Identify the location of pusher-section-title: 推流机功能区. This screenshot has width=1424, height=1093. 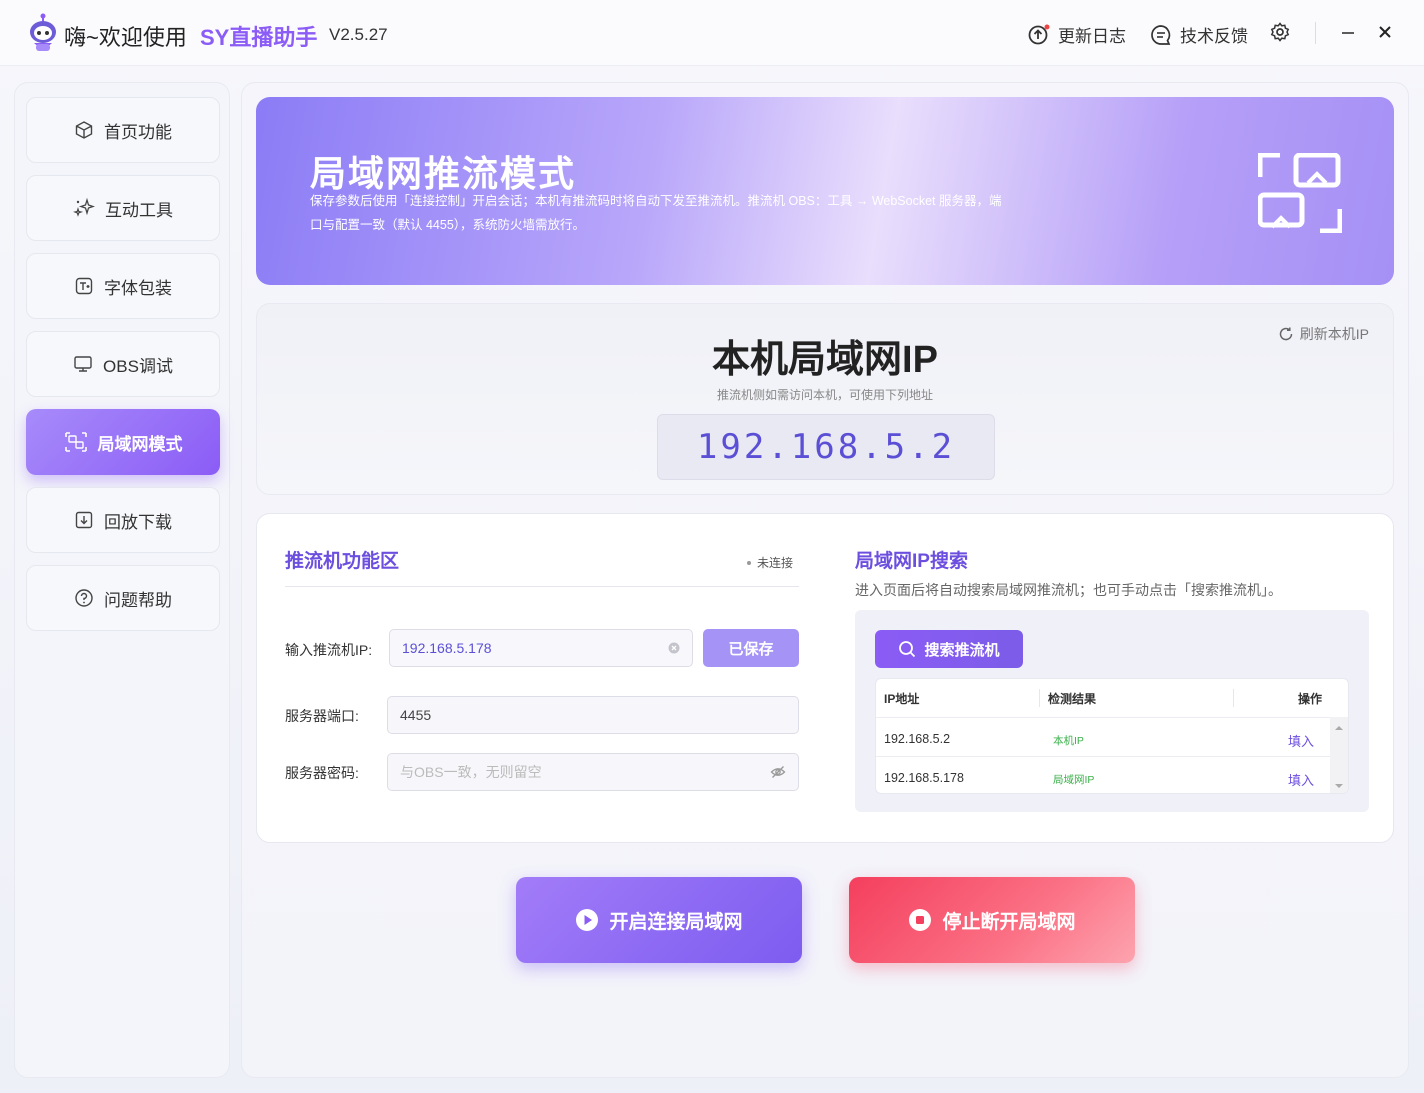
(342, 561).